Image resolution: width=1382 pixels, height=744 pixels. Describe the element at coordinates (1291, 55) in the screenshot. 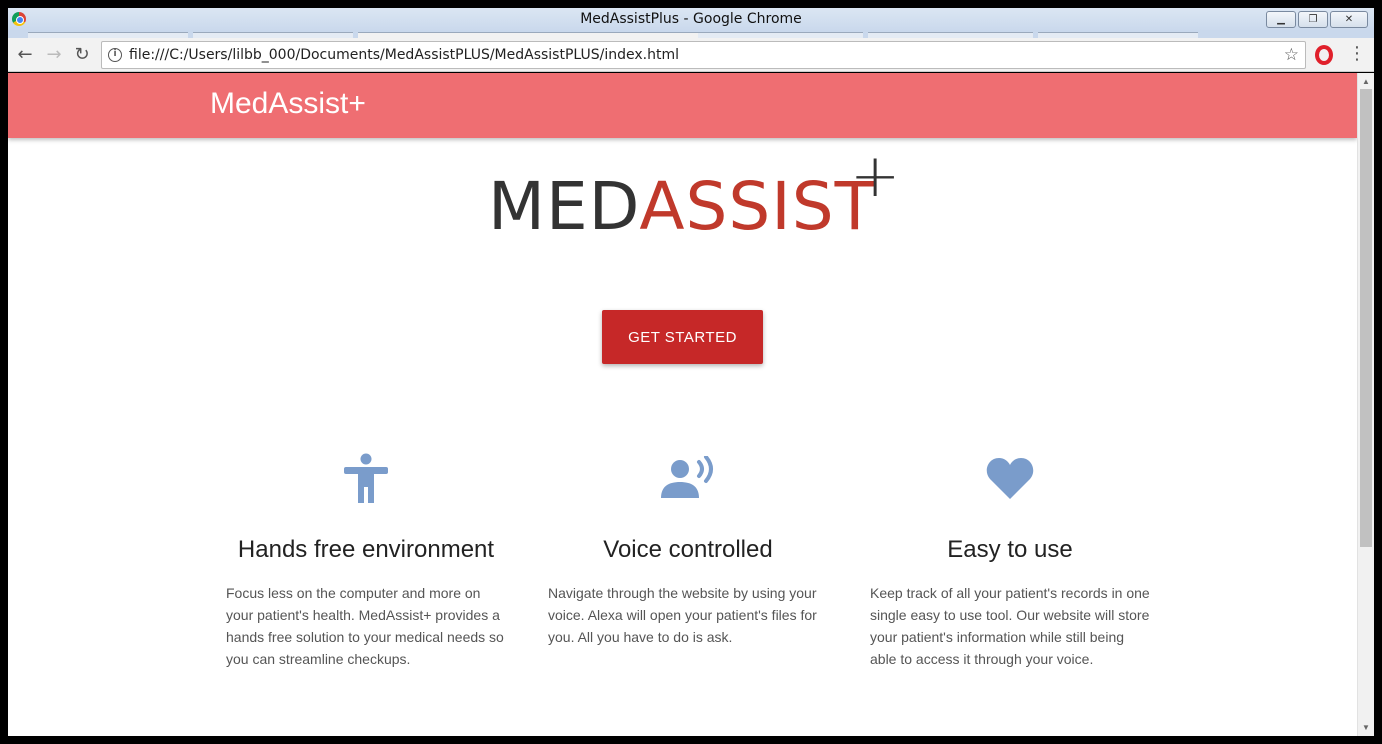

I see `bookmark-star-icon: ☆` at that location.